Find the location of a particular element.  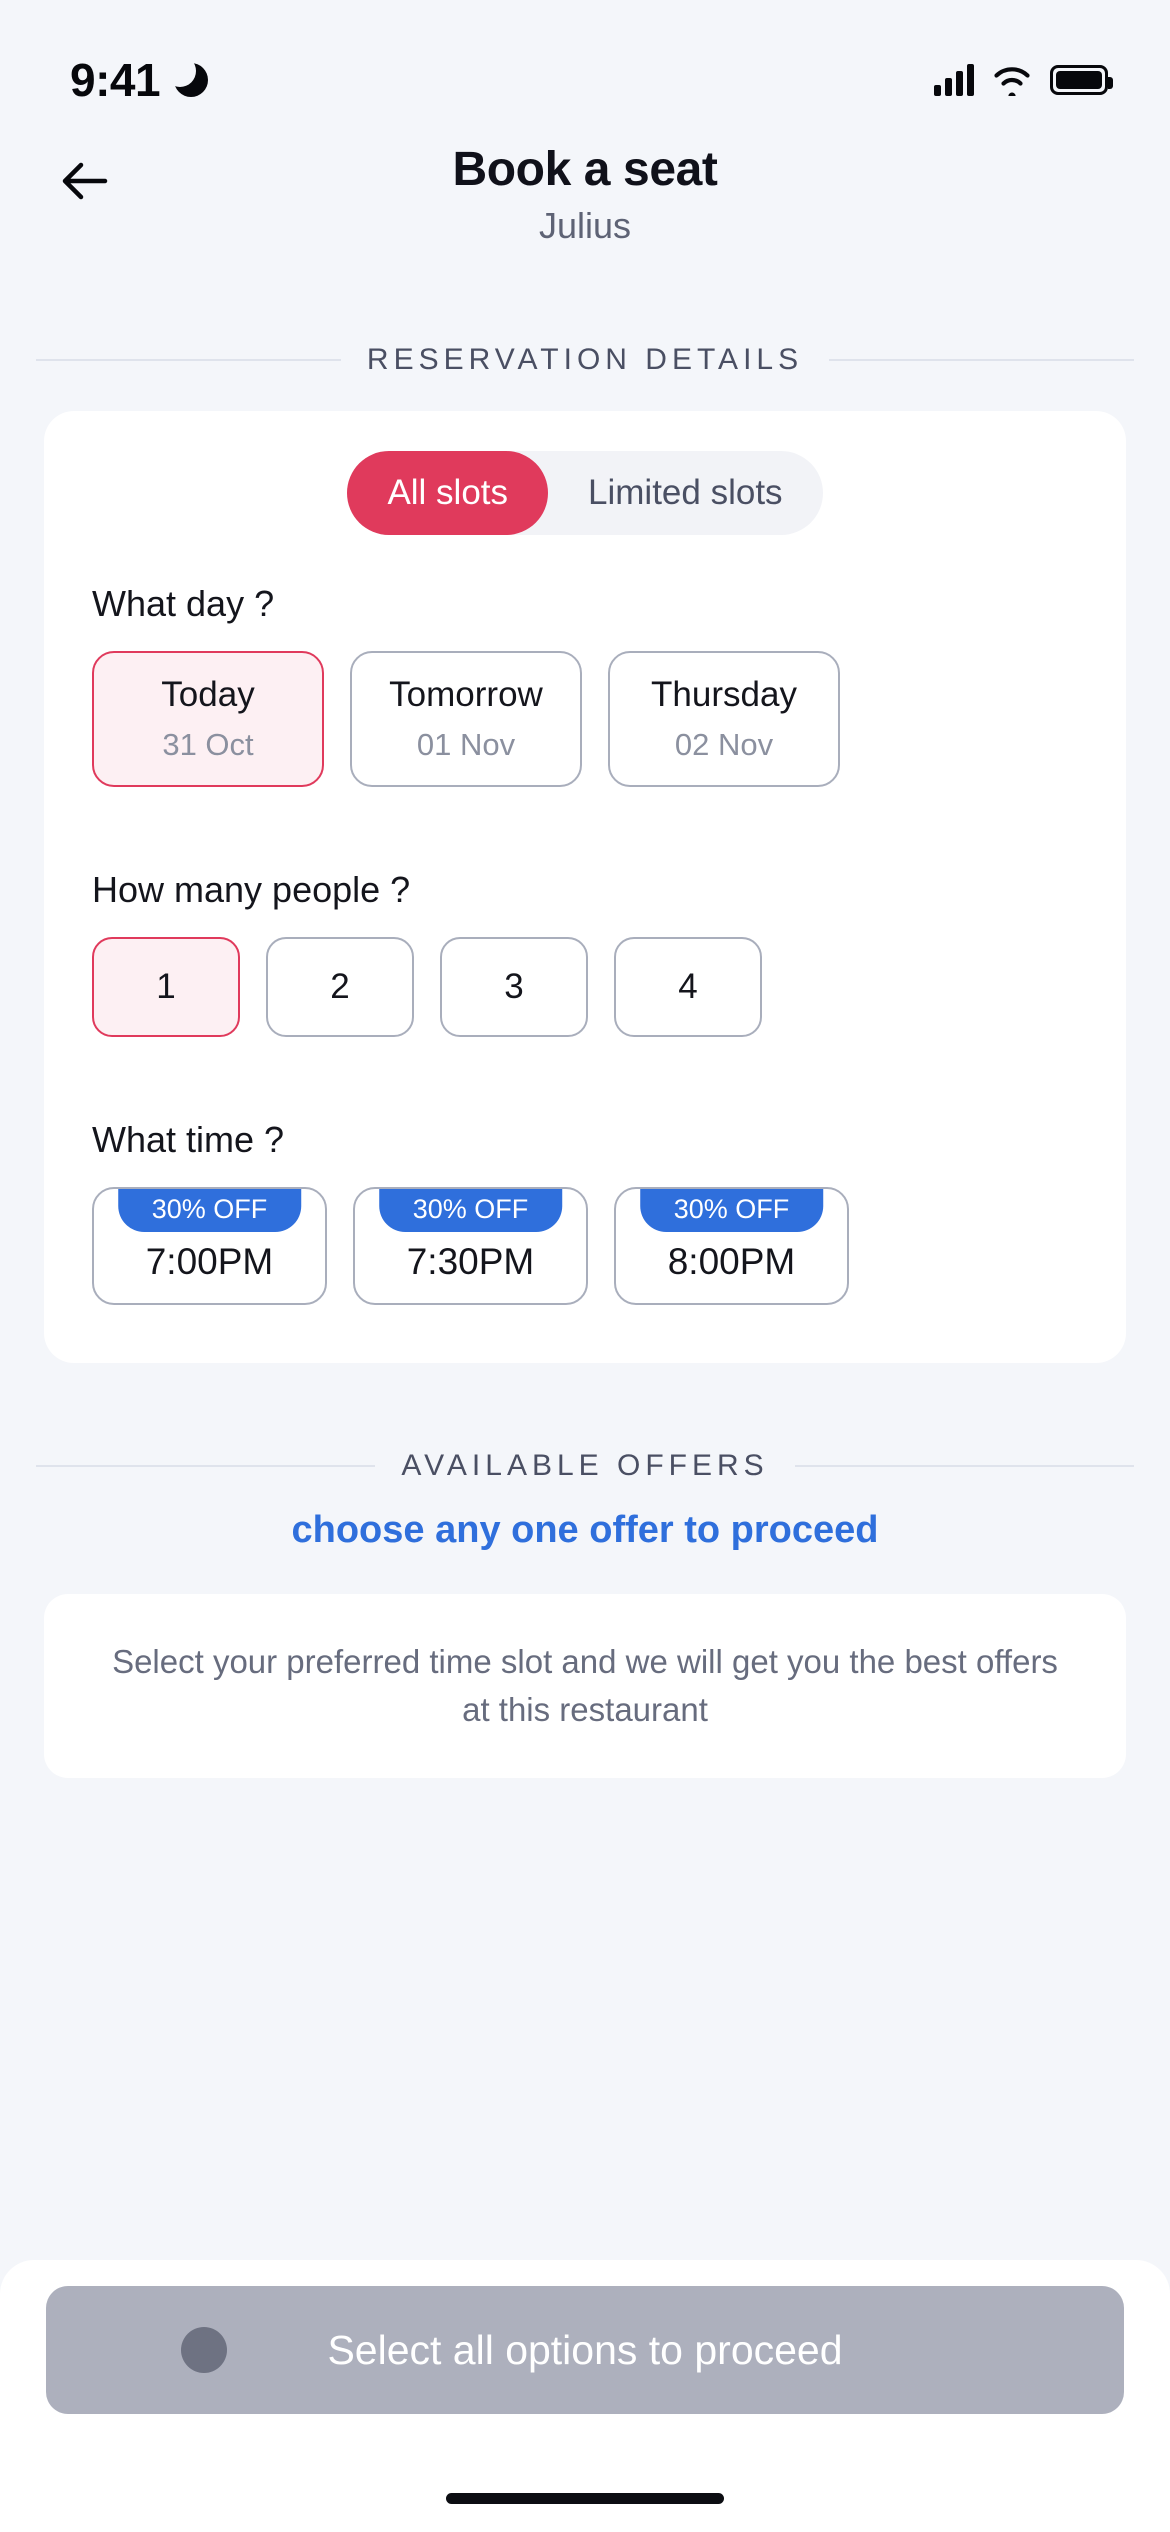

arrow-left-icon is located at coordinates (85, 181).